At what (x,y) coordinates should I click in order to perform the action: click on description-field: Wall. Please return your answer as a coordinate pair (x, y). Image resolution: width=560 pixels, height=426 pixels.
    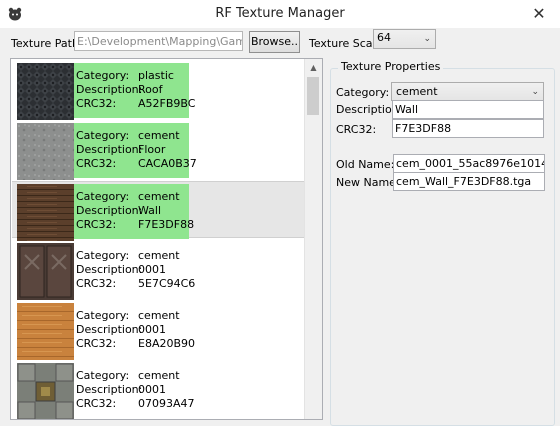
    Looking at the image, I should click on (468, 109).